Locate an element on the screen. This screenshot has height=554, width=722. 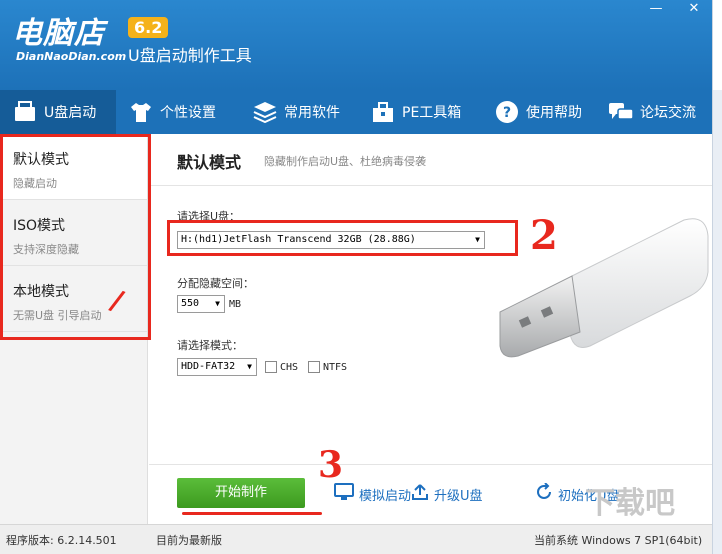
mode-label: 请选择模式： is located at coordinates (210, 345).